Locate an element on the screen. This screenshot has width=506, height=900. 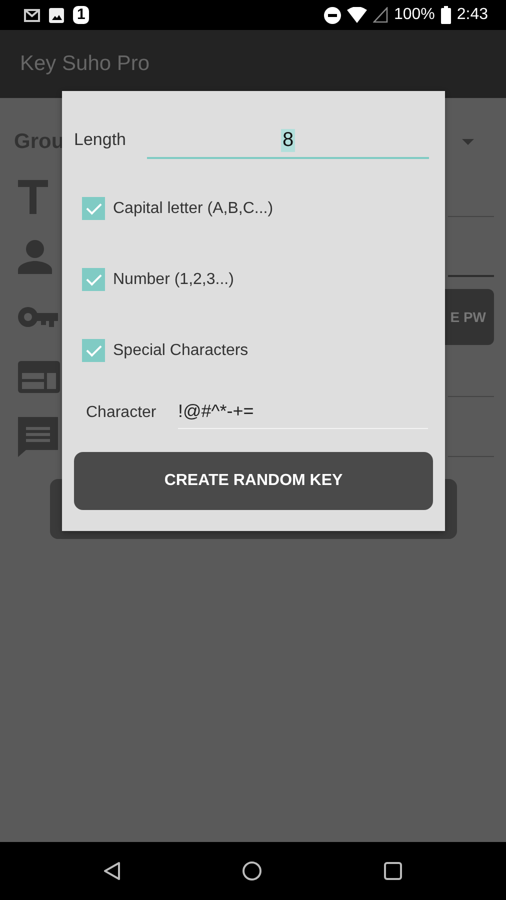
option-label: Number (1,2,3...) is located at coordinates (173, 279).